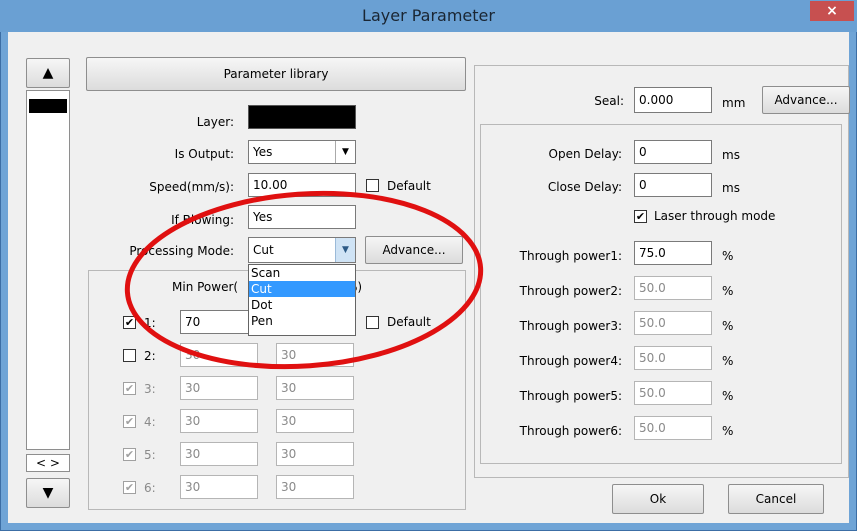 This screenshot has height=531, width=857. Describe the element at coordinates (832, 11) in the screenshot. I see `close-button: ×` at that location.